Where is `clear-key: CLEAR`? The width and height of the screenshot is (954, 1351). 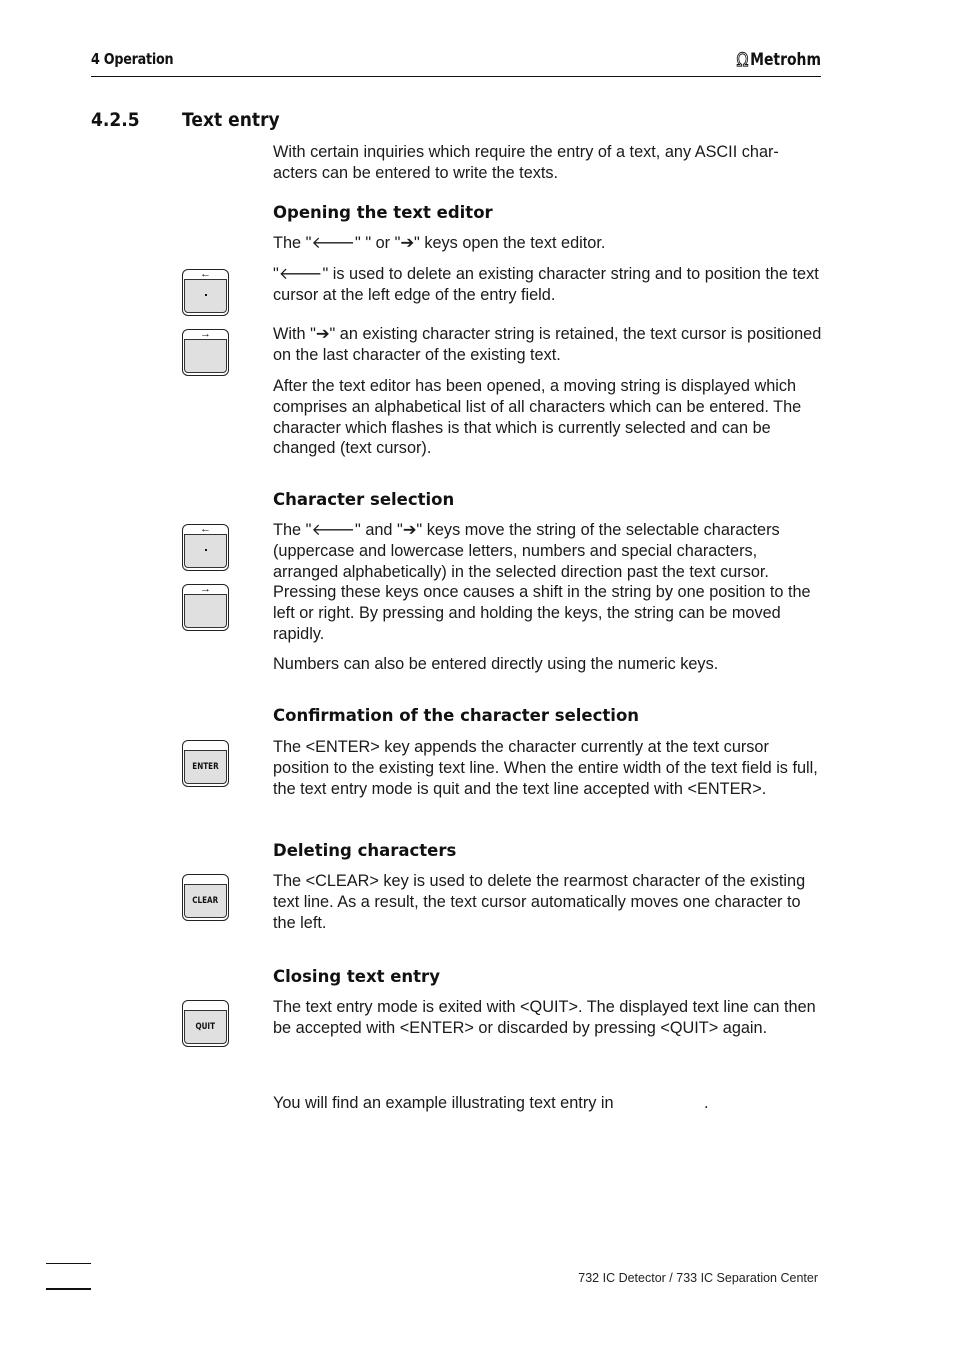 clear-key: CLEAR is located at coordinates (205, 897).